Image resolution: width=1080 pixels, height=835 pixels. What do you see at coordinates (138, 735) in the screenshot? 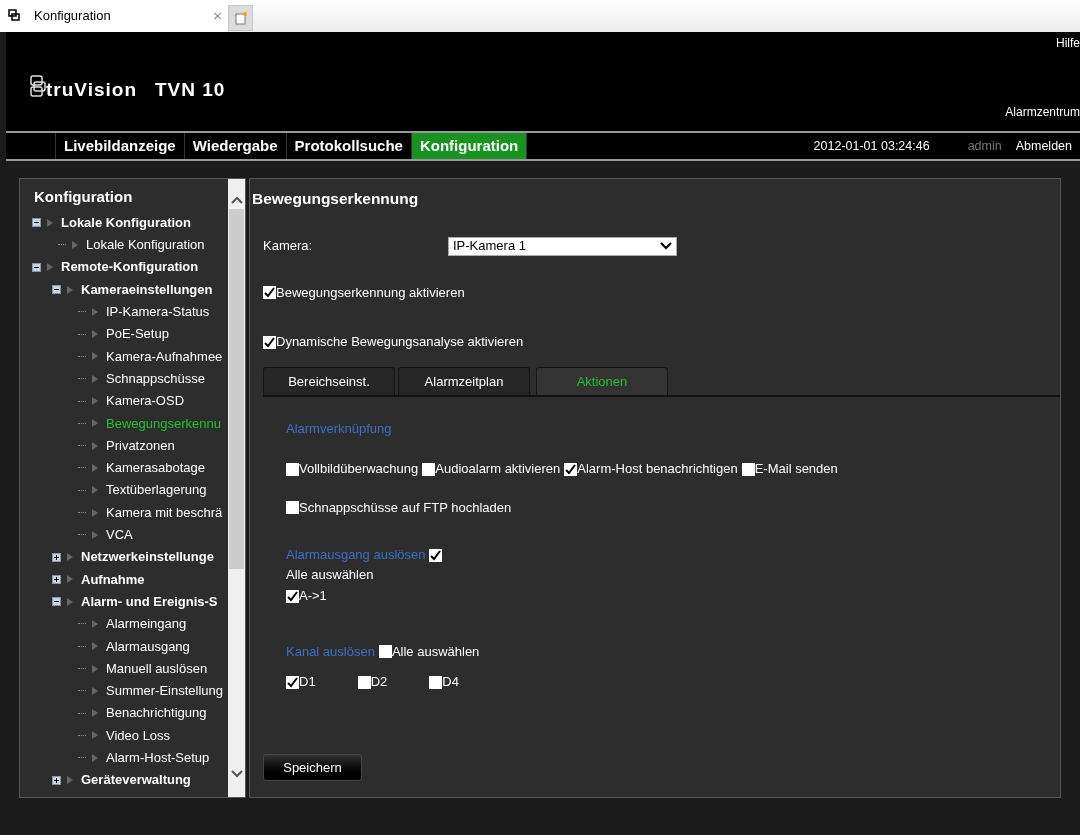
I see `tree-item: Video Loss` at bounding box center [138, 735].